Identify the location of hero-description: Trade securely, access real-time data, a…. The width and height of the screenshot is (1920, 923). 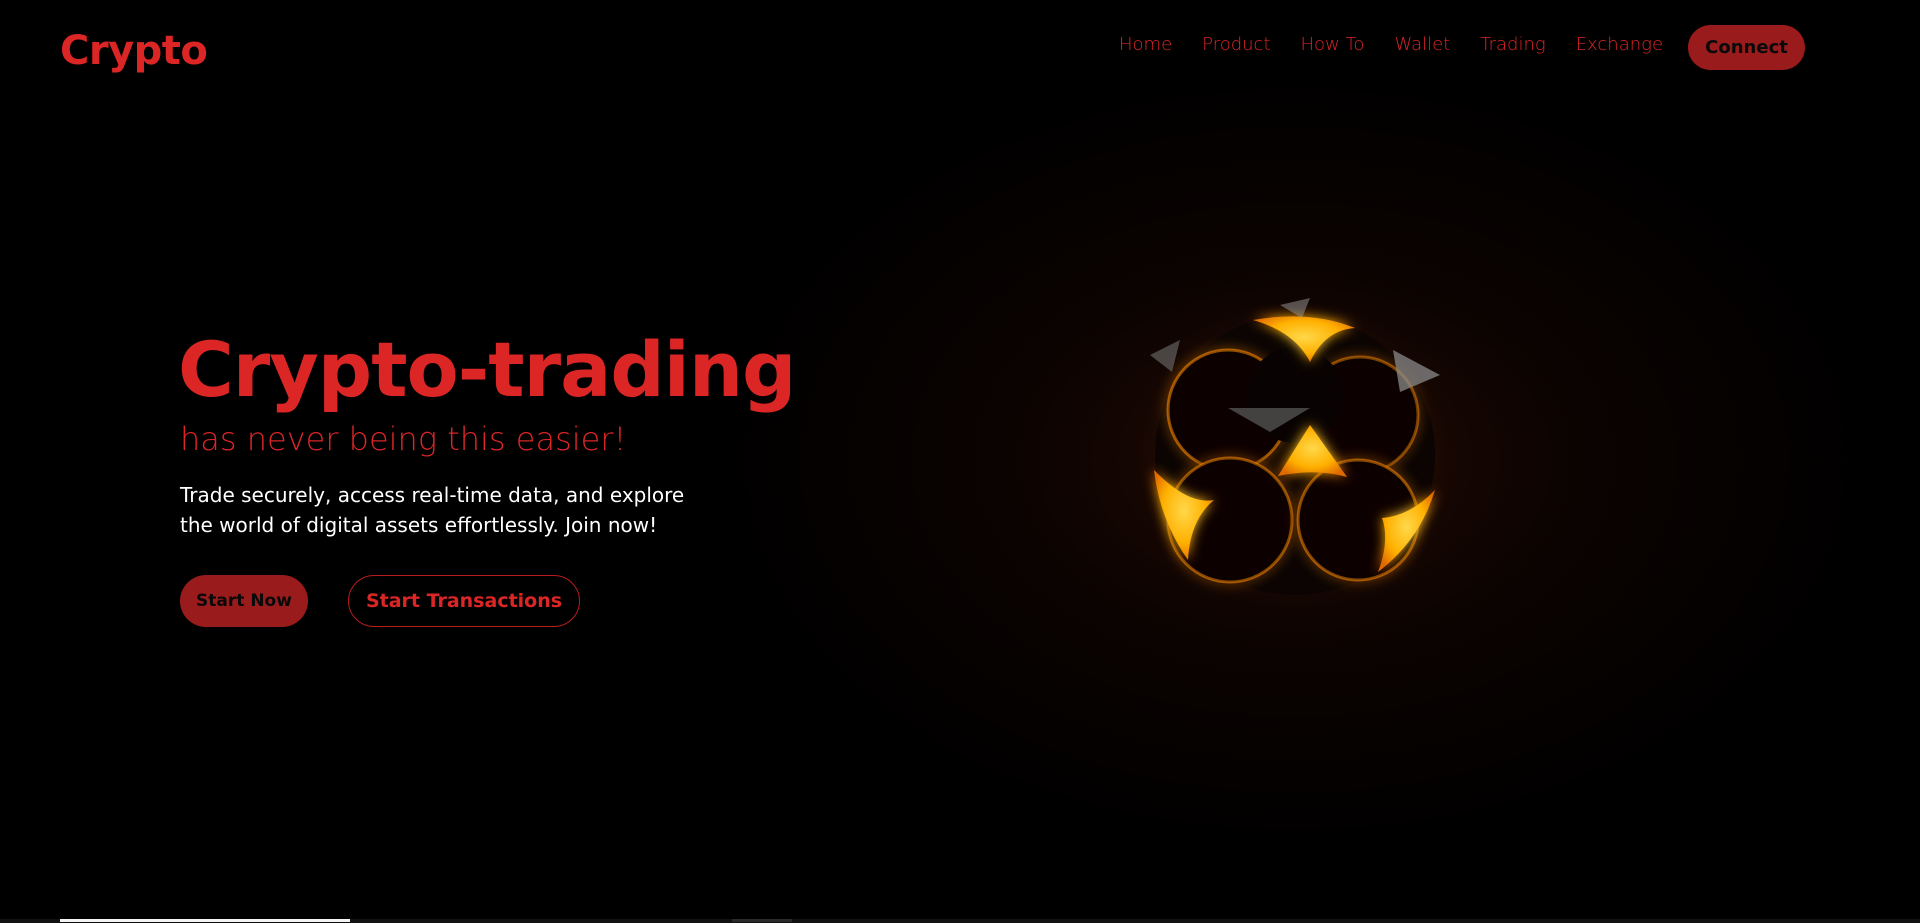
(460, 510).